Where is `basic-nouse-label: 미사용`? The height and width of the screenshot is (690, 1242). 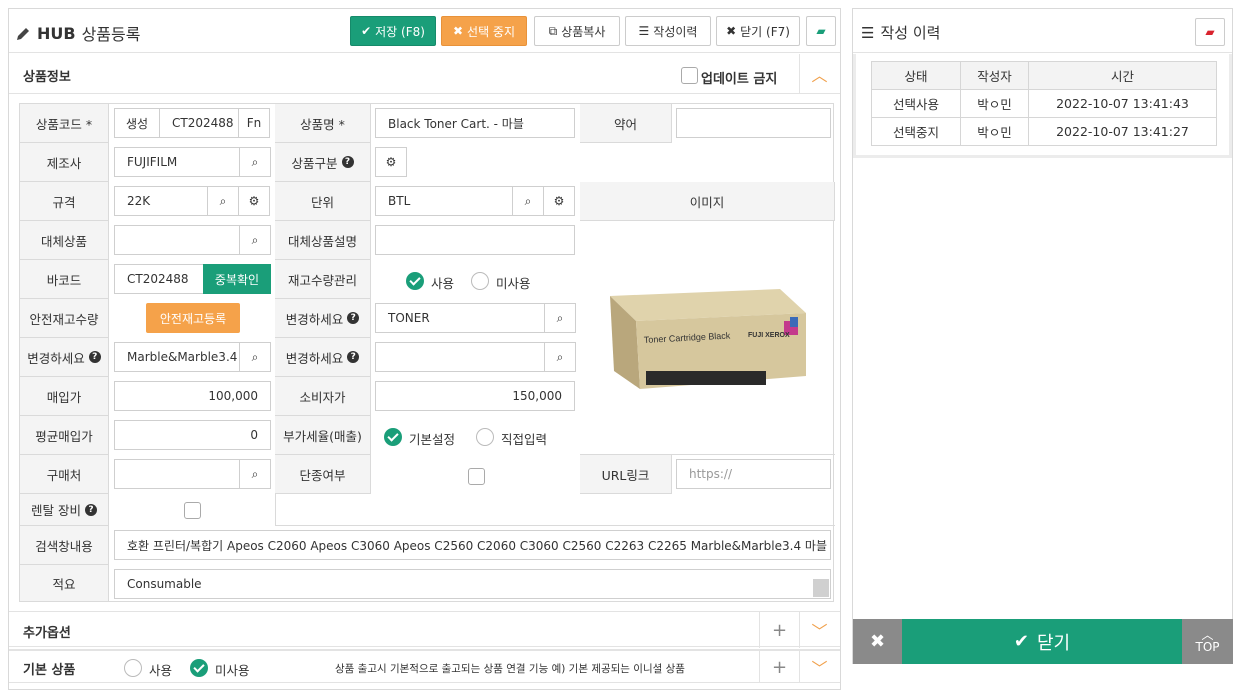 basic-nouse-label: 미사용 is located at coordinates (232, 670).